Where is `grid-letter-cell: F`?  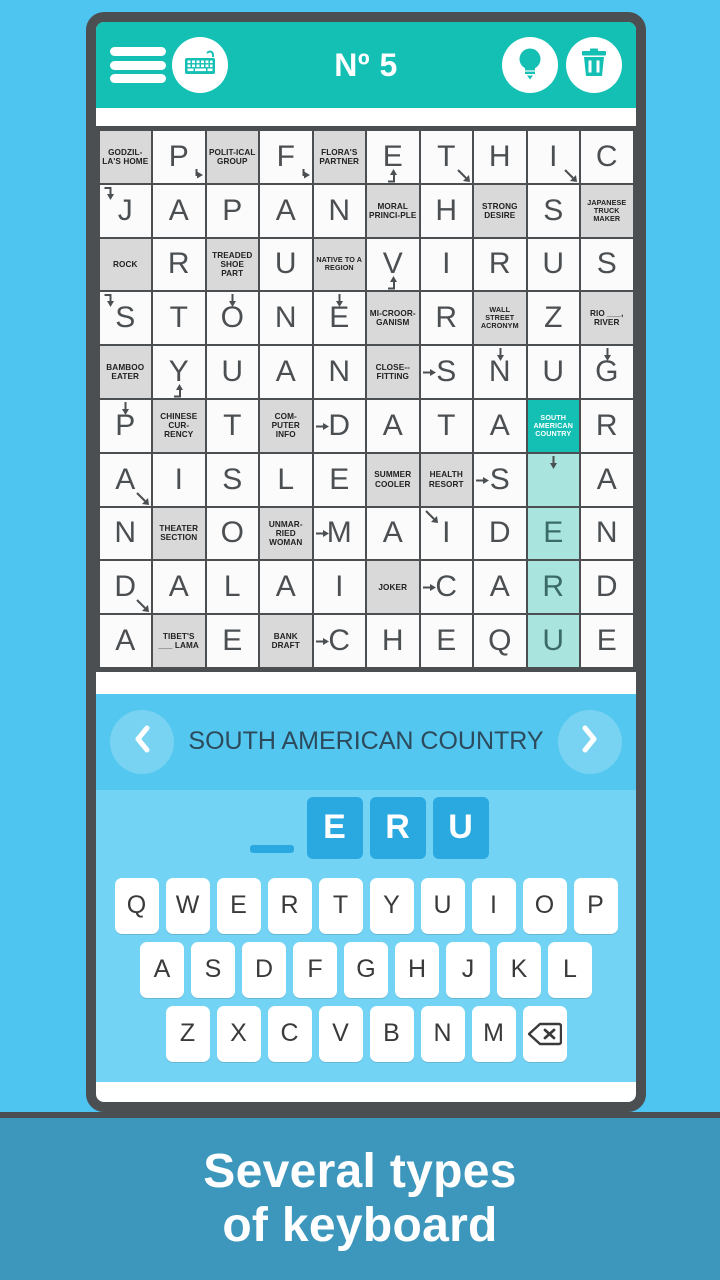 grid-letter-cell: F is located at coordinates (286, 157).